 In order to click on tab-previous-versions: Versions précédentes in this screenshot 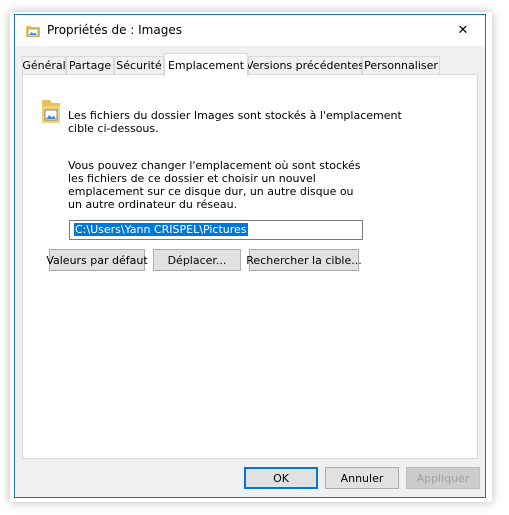, I will do `click(305, 65)`.